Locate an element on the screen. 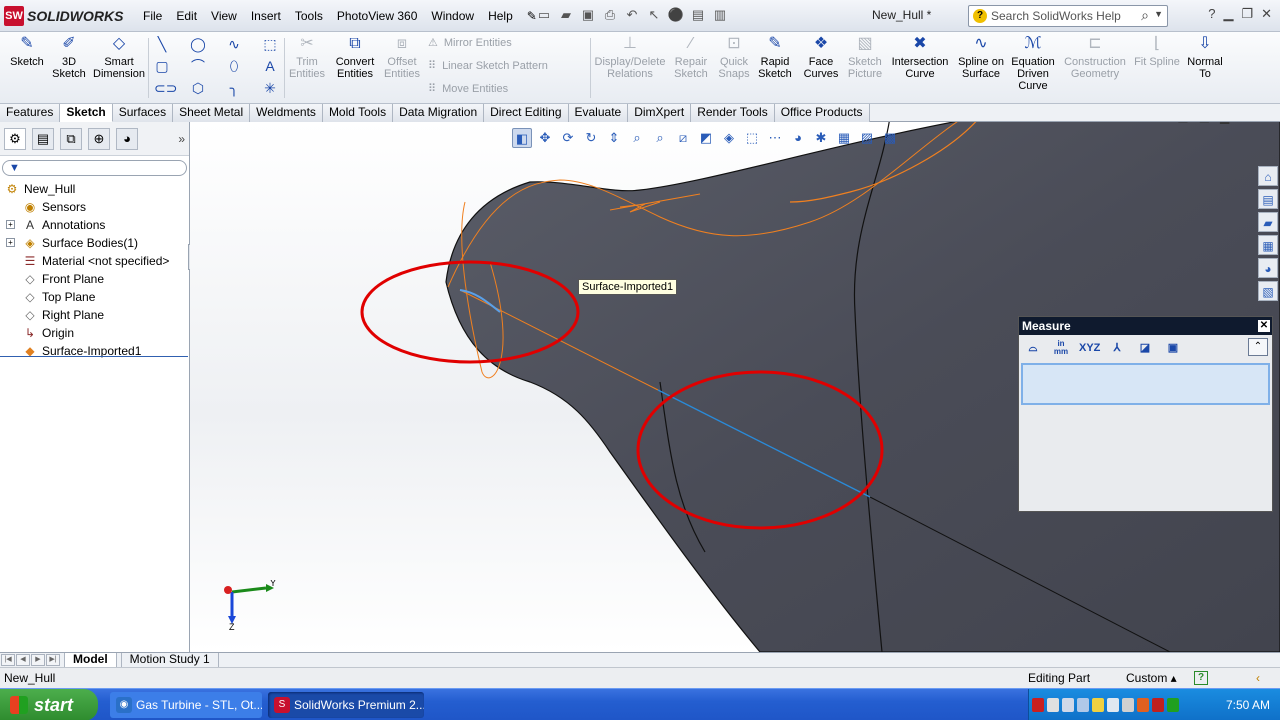  menu-insert: Insert is located at coordinates (266, 16).